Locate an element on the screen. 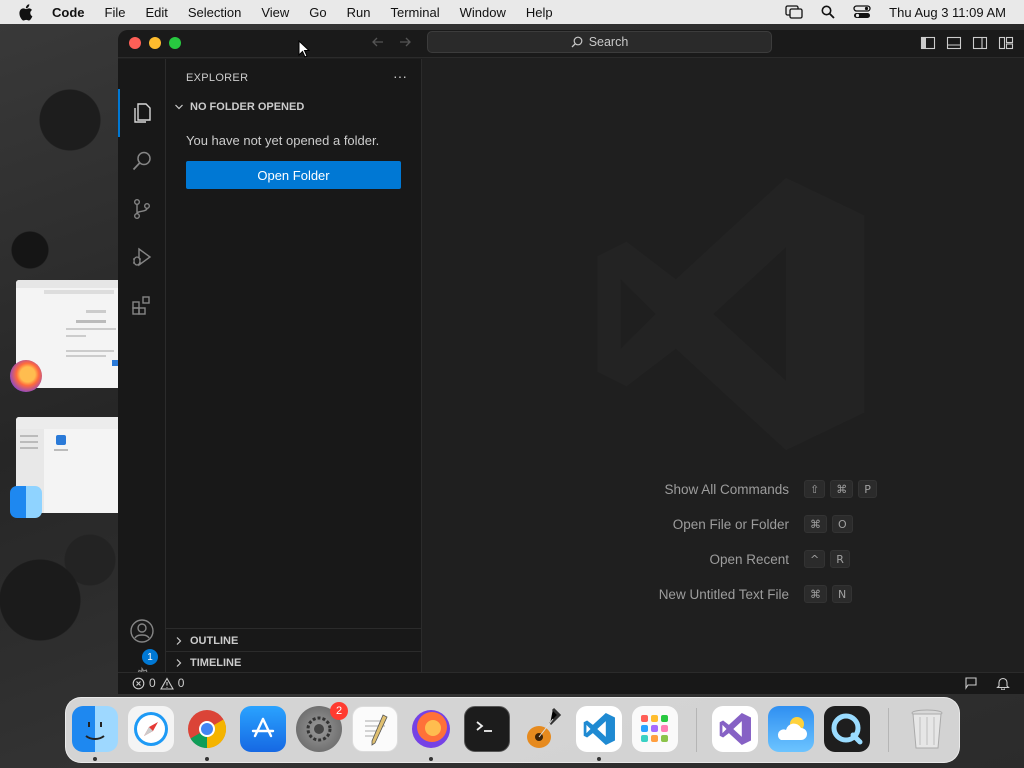 This screenshot has height=768, width=1024. dock-chrome-icon is located at coordinates (207, 729).